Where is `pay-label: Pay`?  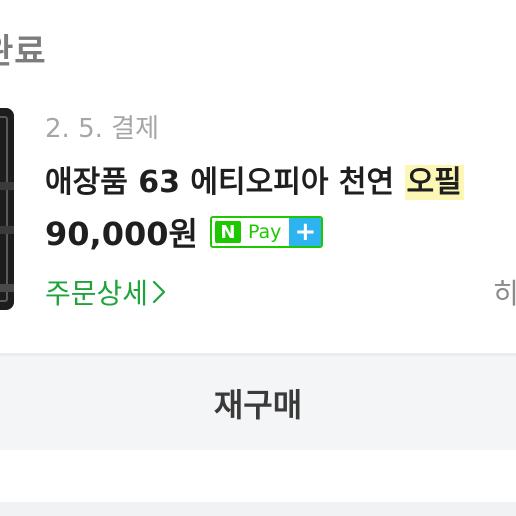 pay-label: Pay is located at coordinates (264, 232).